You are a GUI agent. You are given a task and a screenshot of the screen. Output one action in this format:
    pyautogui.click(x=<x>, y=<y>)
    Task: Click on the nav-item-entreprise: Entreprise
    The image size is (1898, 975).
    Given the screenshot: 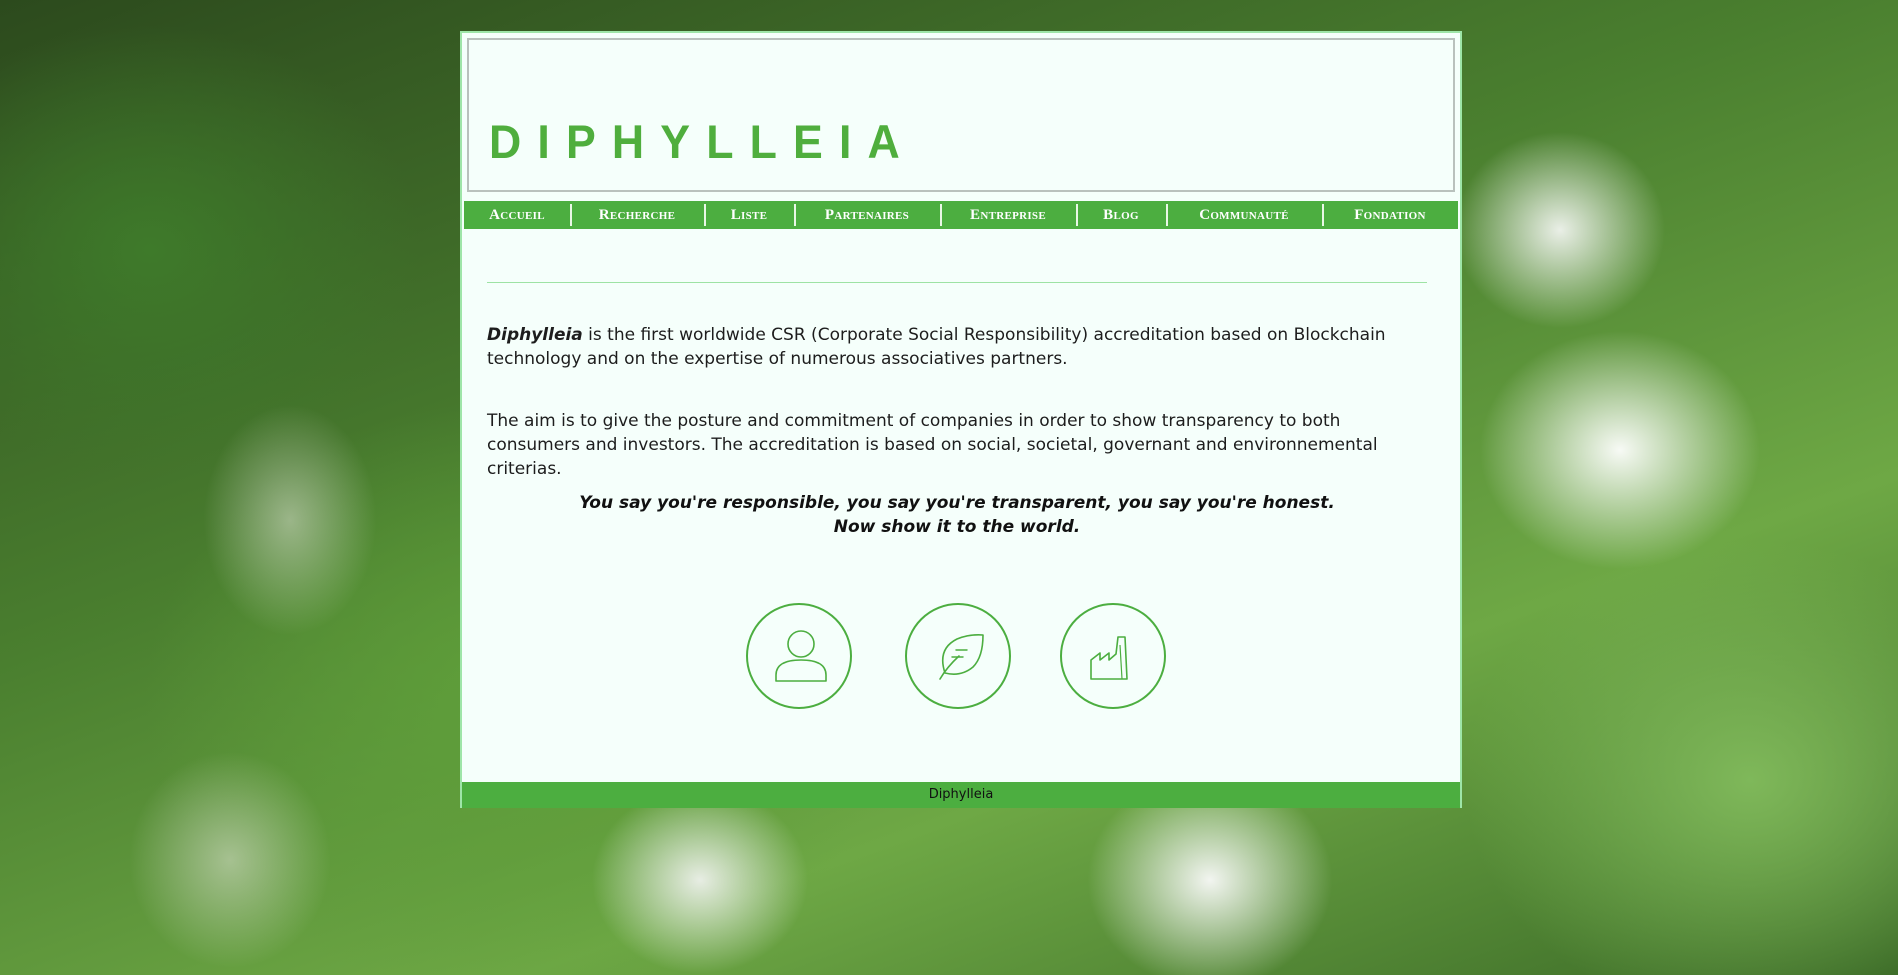 What is the action you would take?
    pyautogui.click(x=1008, y=215)
    